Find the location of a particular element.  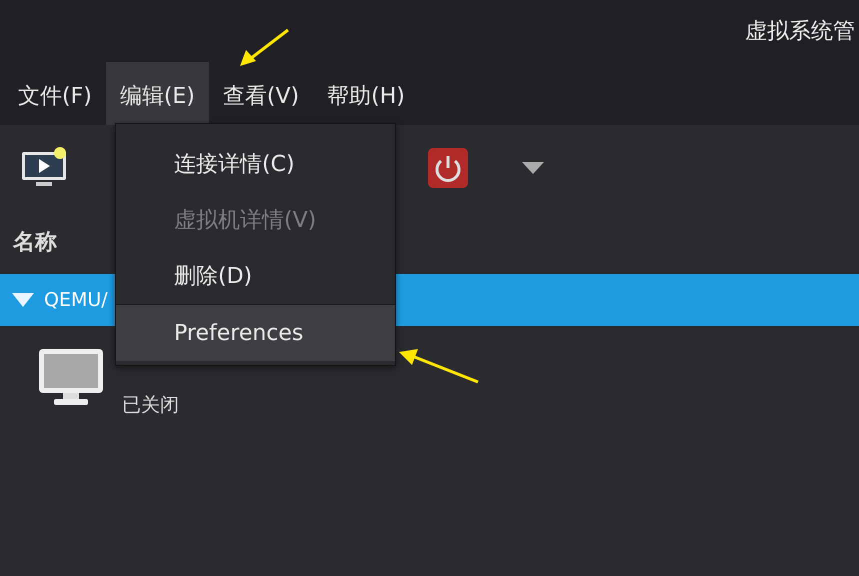

menu-item: 文件(F) is located at coordinates (55, 93).